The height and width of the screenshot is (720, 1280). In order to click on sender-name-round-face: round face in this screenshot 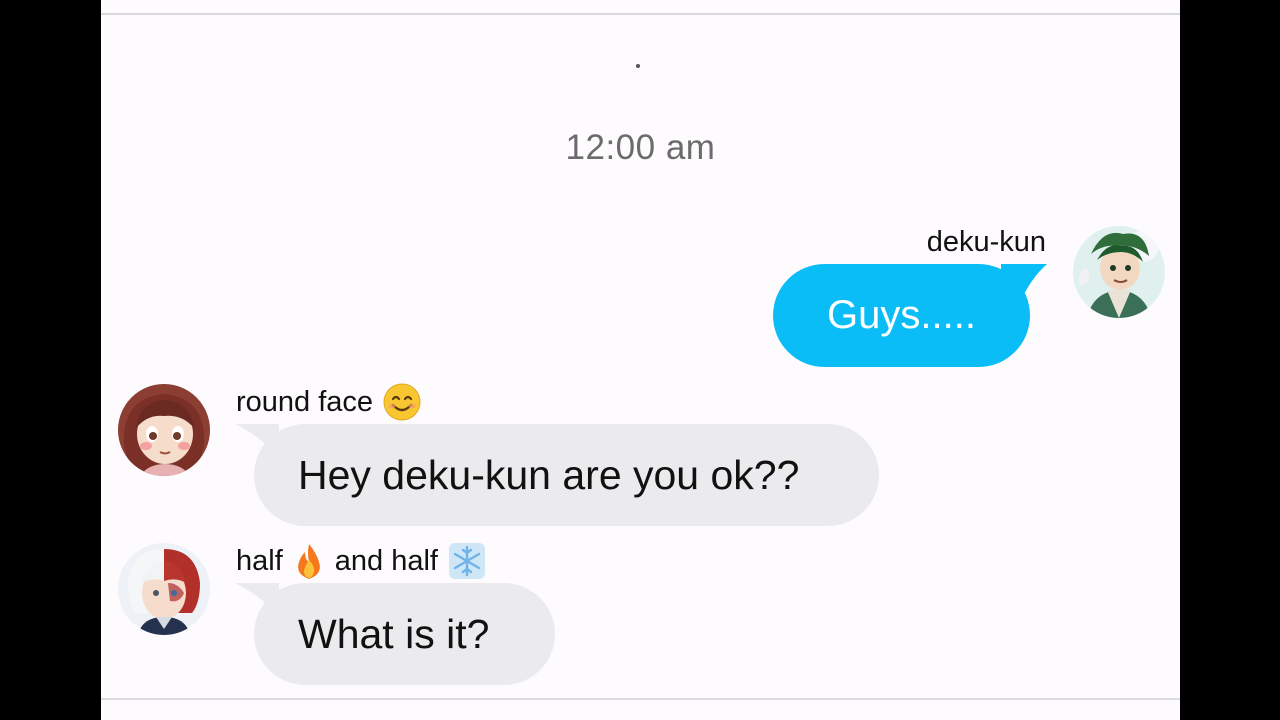, I will do `click(328, 402)`.